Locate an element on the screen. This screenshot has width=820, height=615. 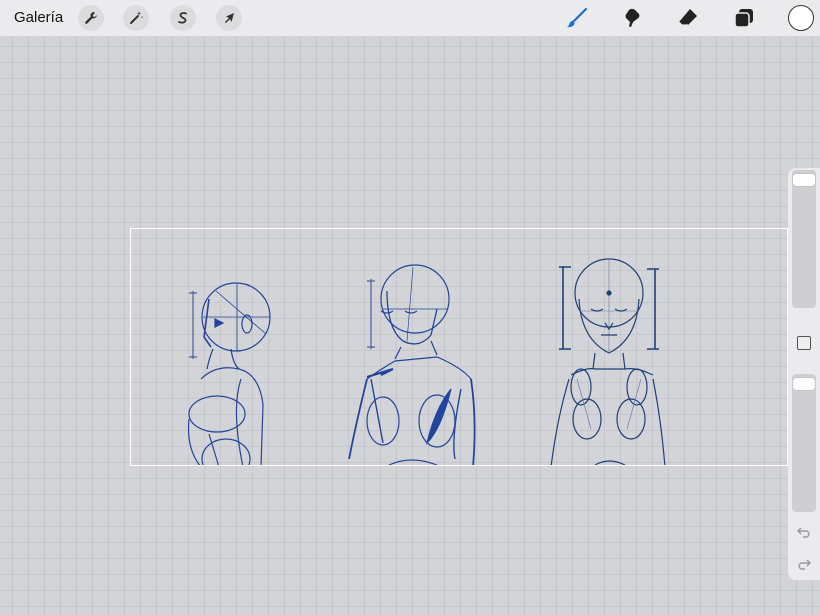
front-figure is located at coordinates (608, 361).